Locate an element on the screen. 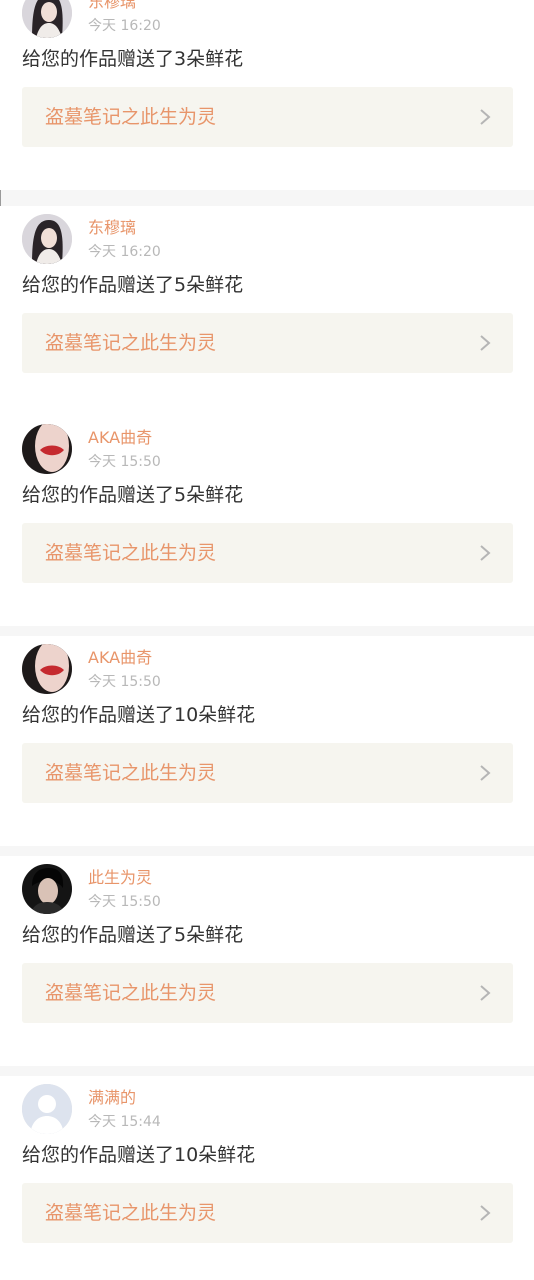 This screenshot has width=534, height=1280. notification-card: 东穆璃 今天 16:20 给您的作品赠送了3朵鲜花 盗墓笔记之此生为灵 is located at coordinates (267, 95).